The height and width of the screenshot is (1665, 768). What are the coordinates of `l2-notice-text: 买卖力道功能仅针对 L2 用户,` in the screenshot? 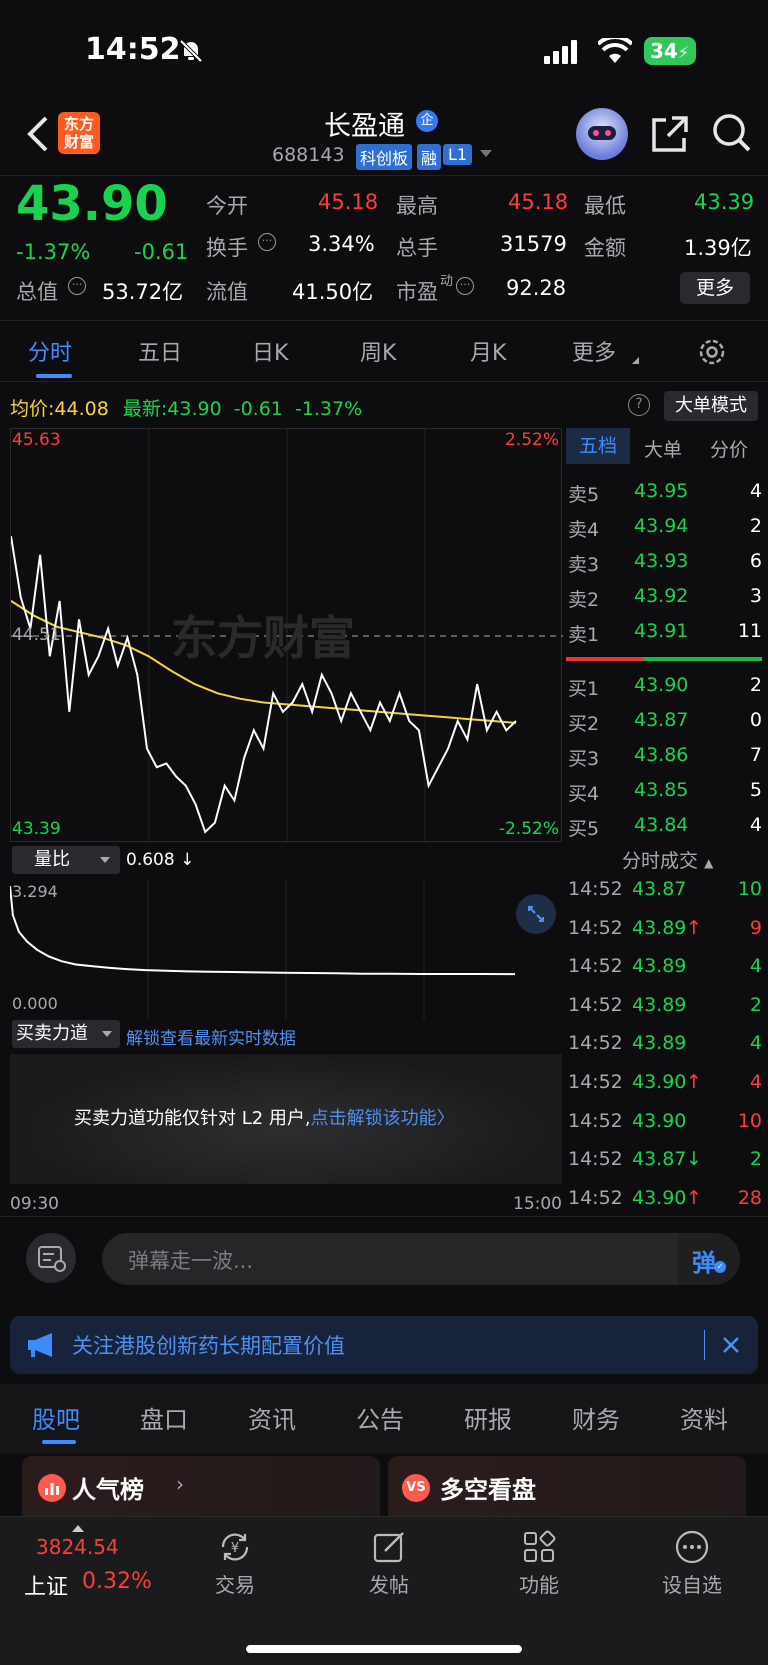 It's located at (192, 1118).